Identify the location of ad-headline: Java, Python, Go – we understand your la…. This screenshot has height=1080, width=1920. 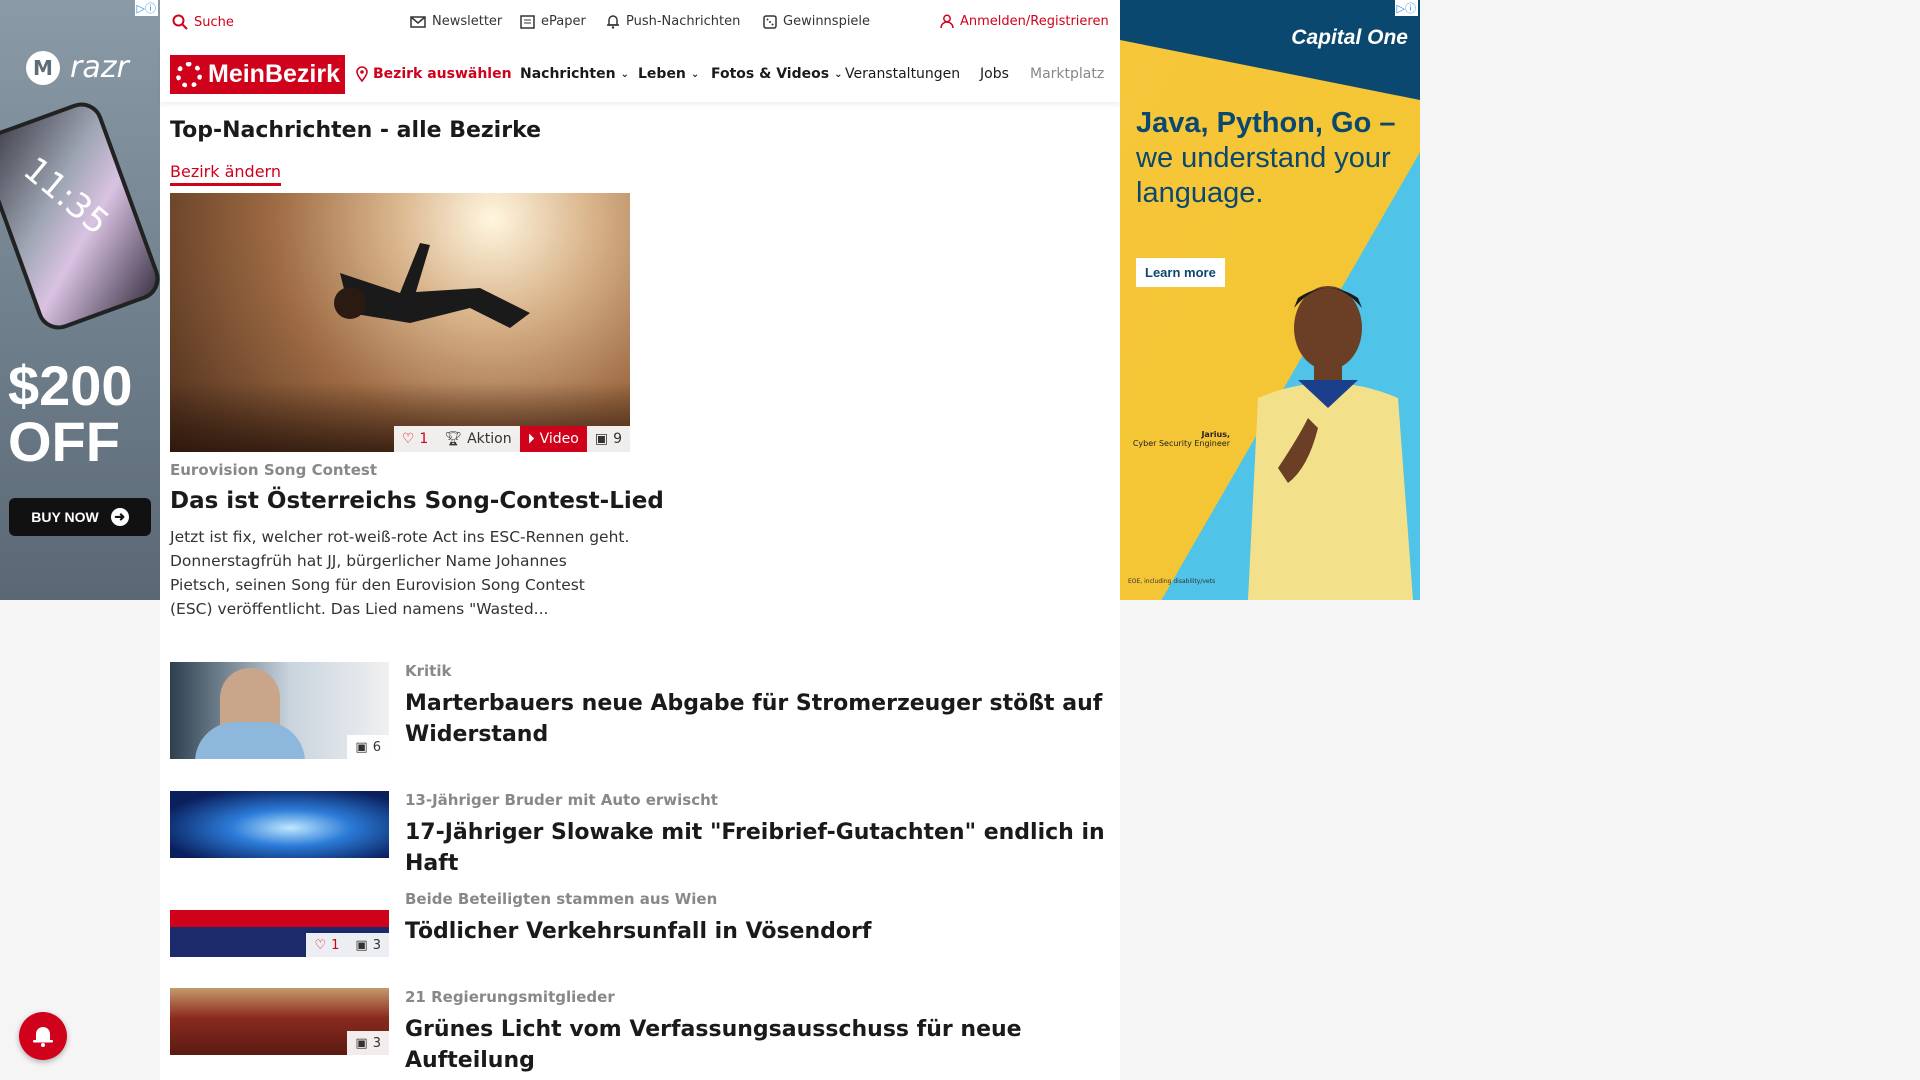
(1271, 158).